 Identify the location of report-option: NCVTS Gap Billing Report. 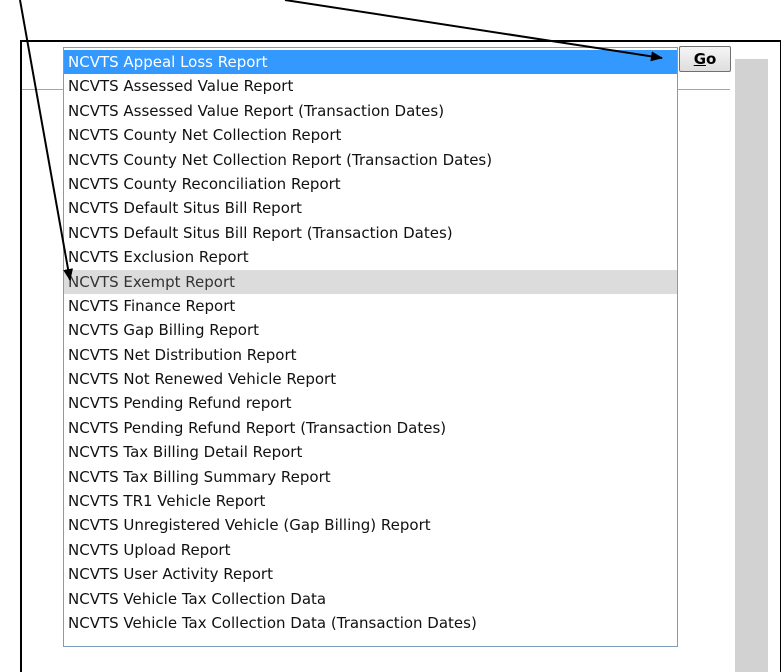
(370, 330).